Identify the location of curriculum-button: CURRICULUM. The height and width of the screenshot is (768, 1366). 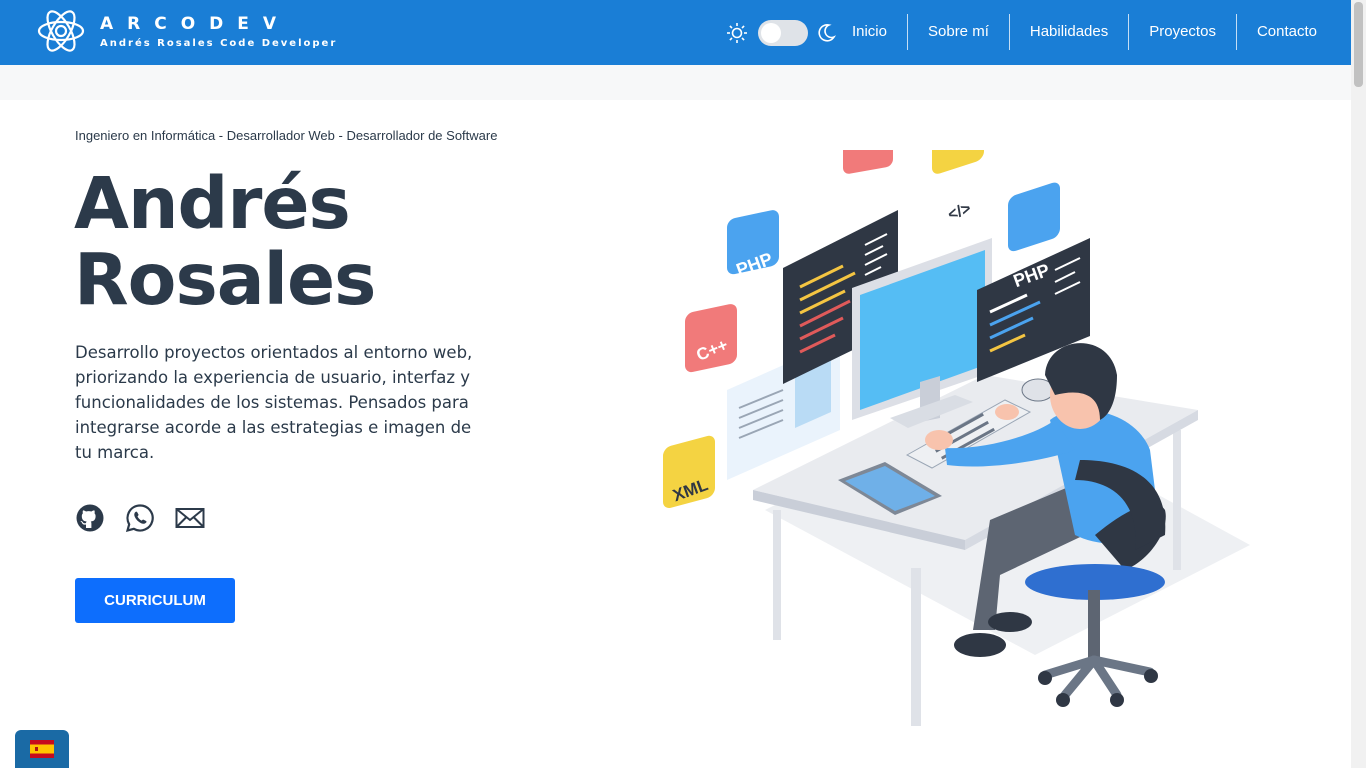
(155, 600).